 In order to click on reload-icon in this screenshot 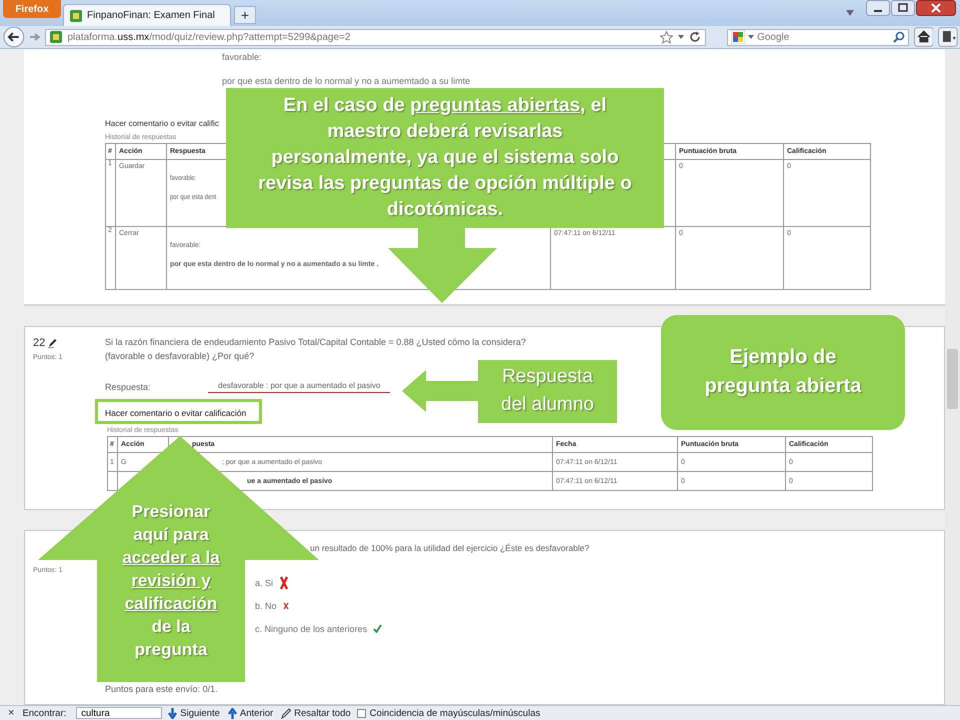, I will do `click(695, 37)`.